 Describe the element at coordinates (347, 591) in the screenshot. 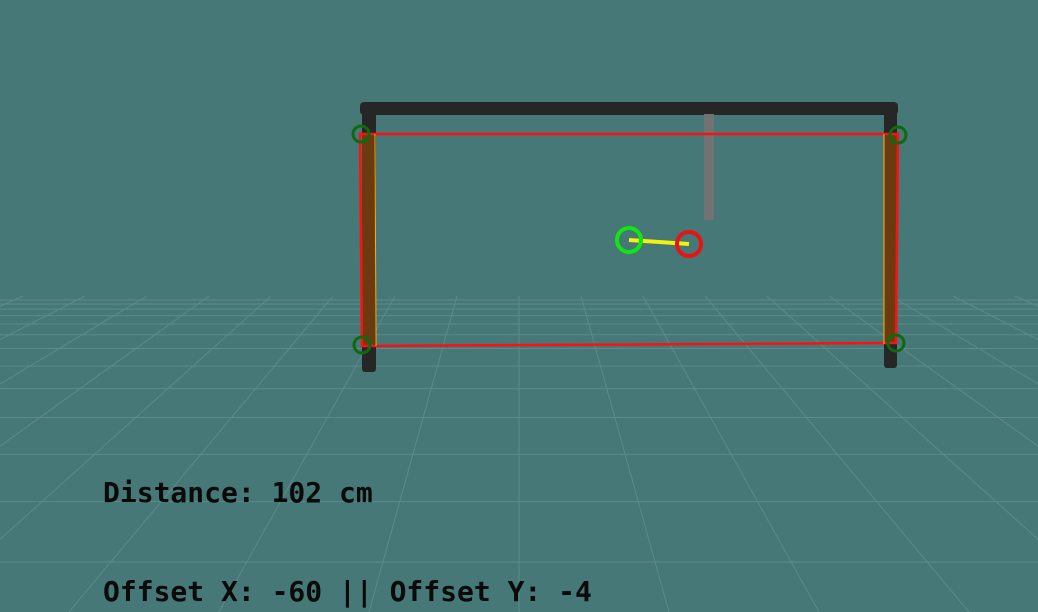

I see `offset-readout: Offset X: -60 || Offset Y: -4` at that location.